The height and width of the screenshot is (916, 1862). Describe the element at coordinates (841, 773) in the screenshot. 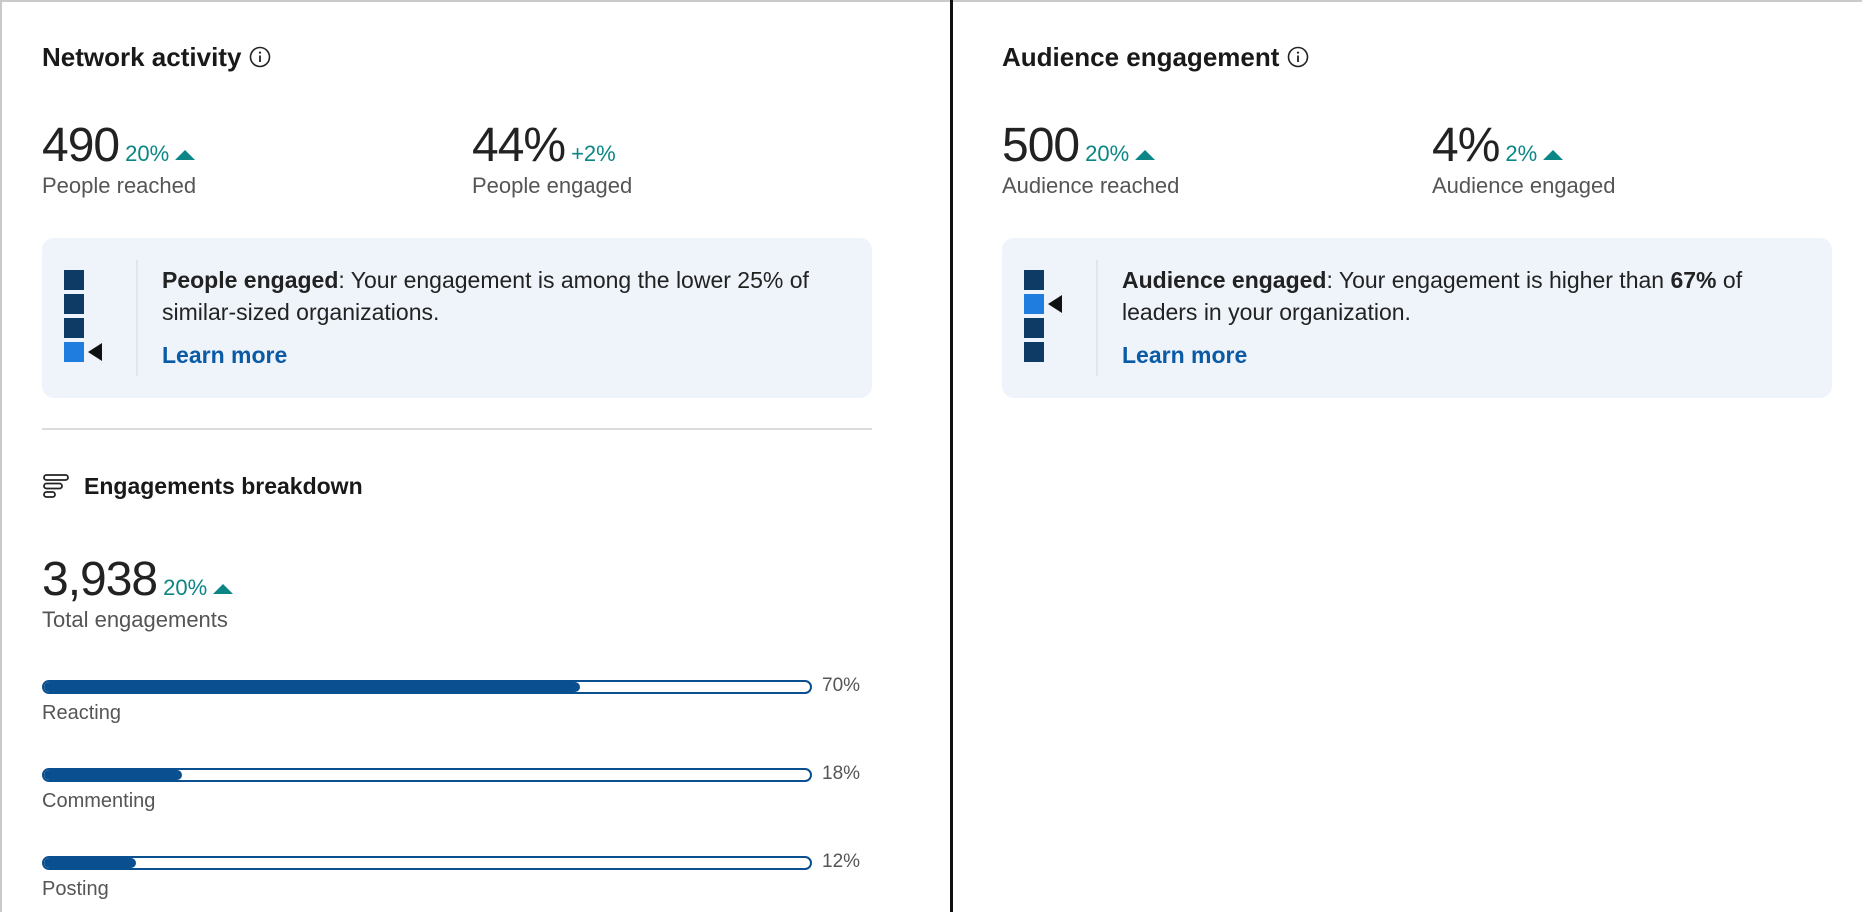

I see `progress-percent: 18%` at that location.